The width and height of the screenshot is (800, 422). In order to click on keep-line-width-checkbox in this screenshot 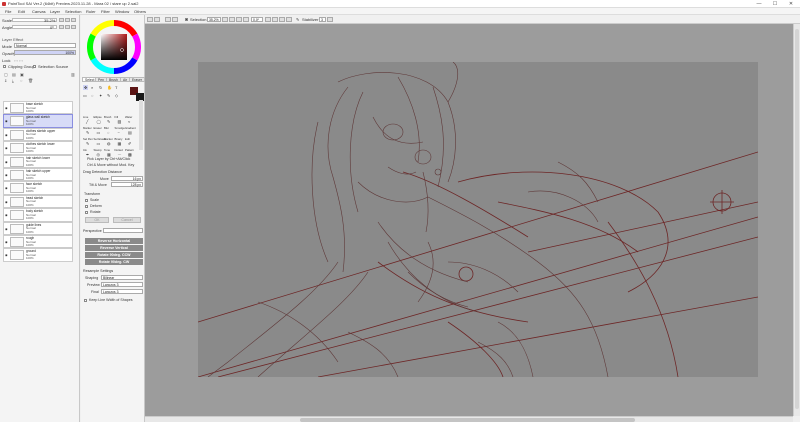, I will do `click(85, 300)`.